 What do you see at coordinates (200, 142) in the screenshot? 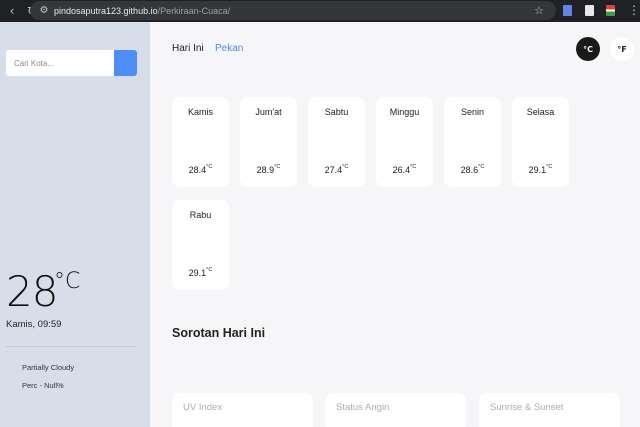
I see `forecast-card: Kamis 28.4°C` at bounding box center [200, 142].